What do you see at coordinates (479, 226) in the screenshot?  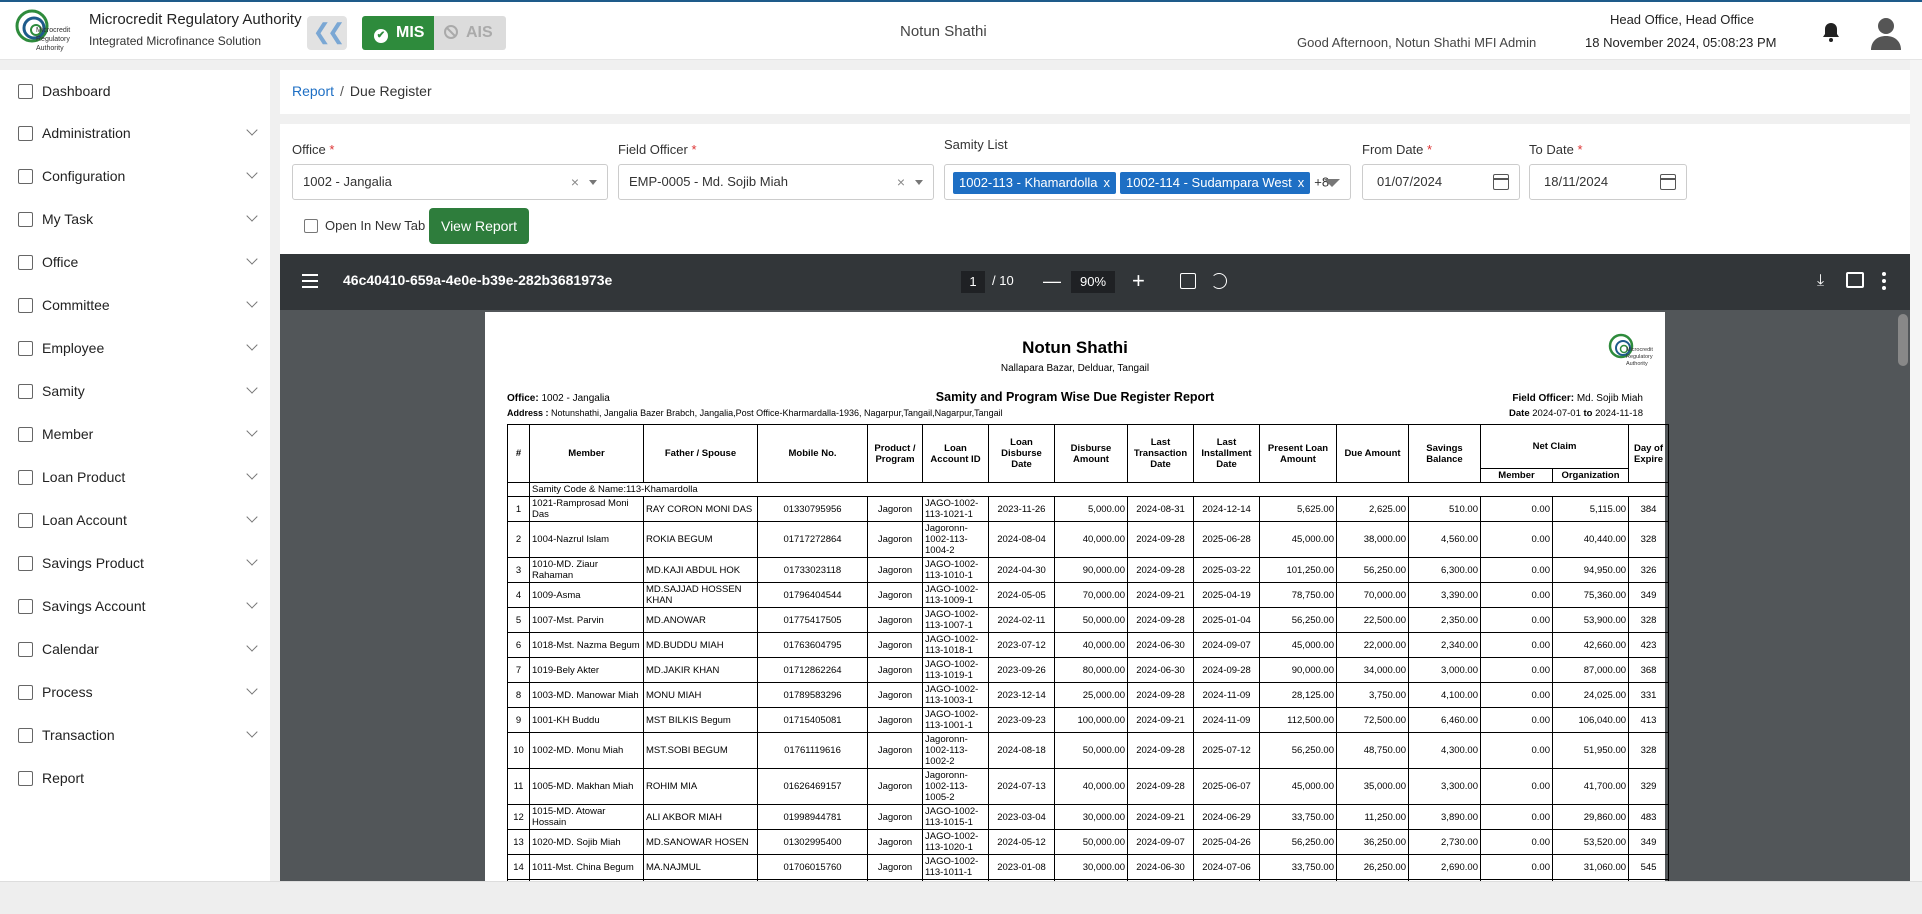 I see `view-report-button: View Report` at bounding box center [479, 226].